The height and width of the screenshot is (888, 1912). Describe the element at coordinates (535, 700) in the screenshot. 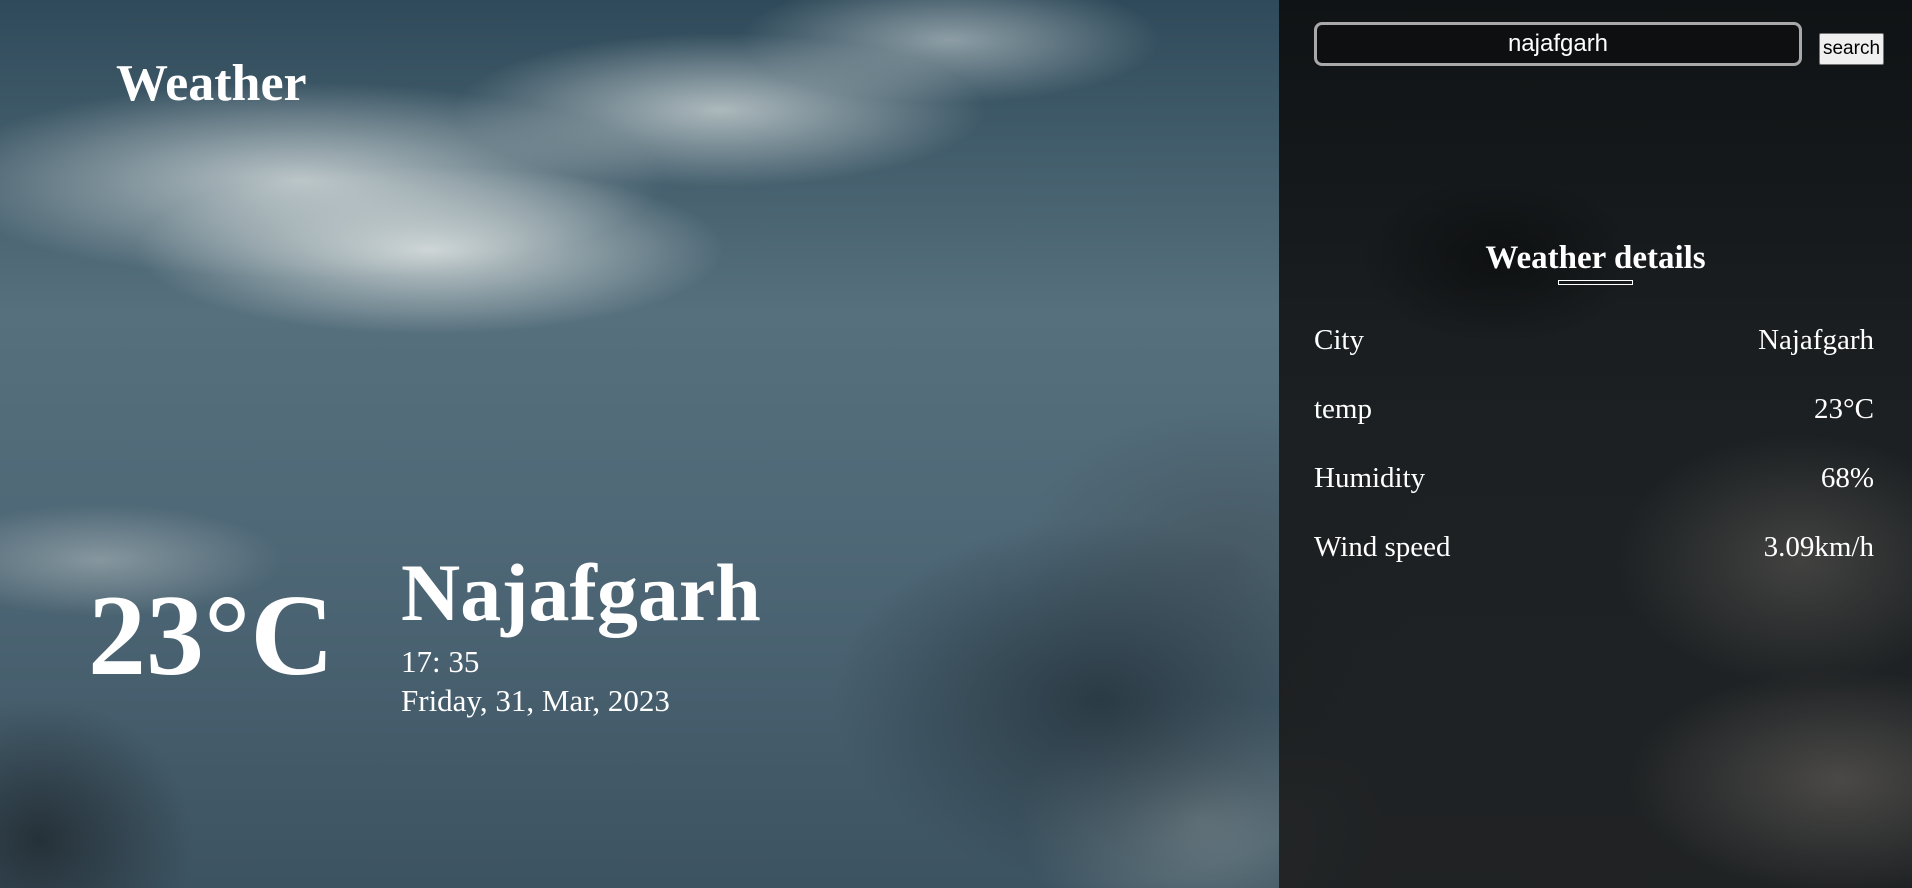

I see `current-date: Friday, 31, Mar, 2023` at that location.